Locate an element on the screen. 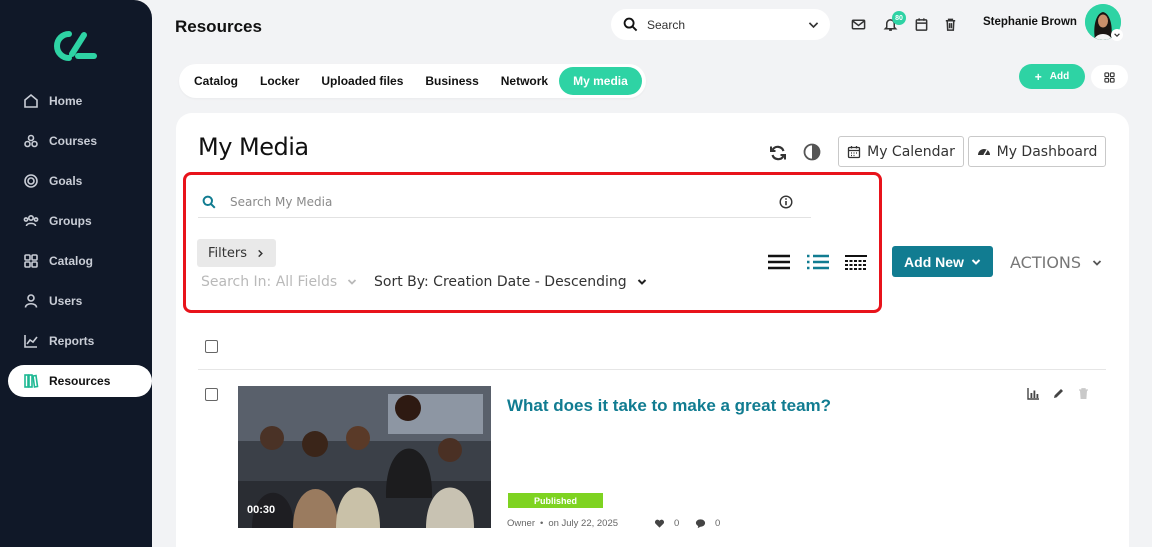 The width and height of the screenshot is (1152, 547). add-new-button: Add New is located at coordinates (942, 261).